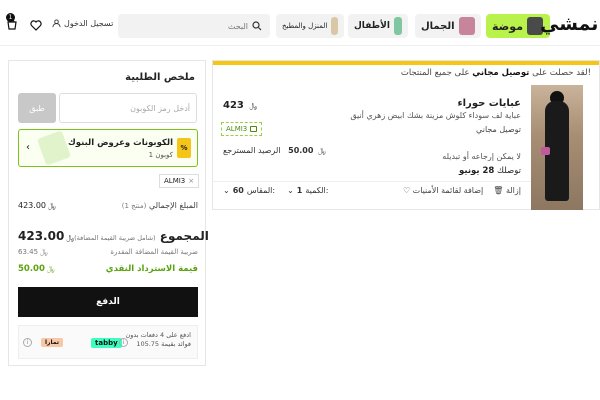  I want to click on product-image-bag, so click(545, 151).